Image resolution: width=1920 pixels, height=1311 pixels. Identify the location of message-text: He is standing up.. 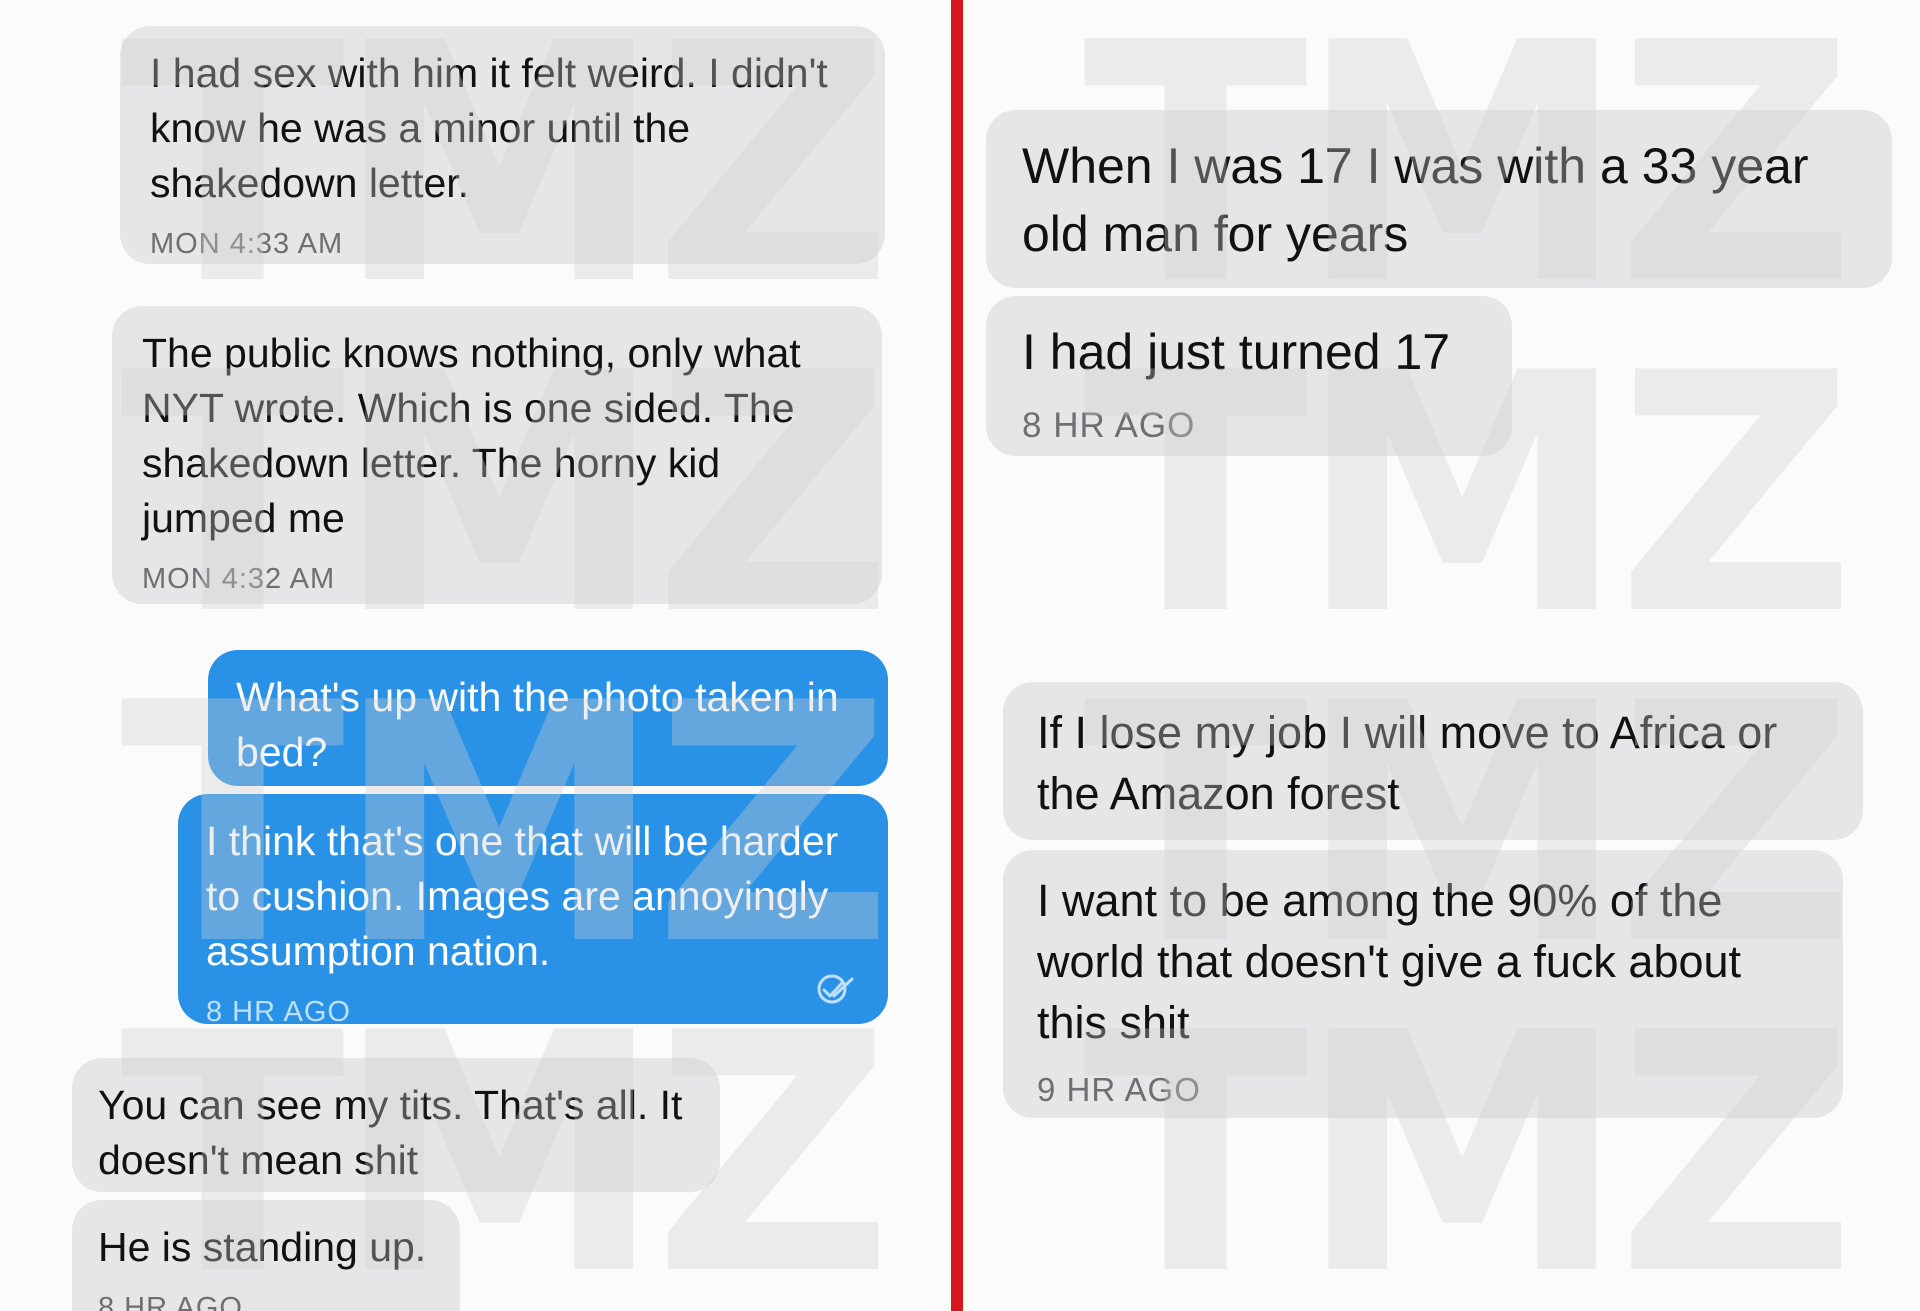
(262, 1247).